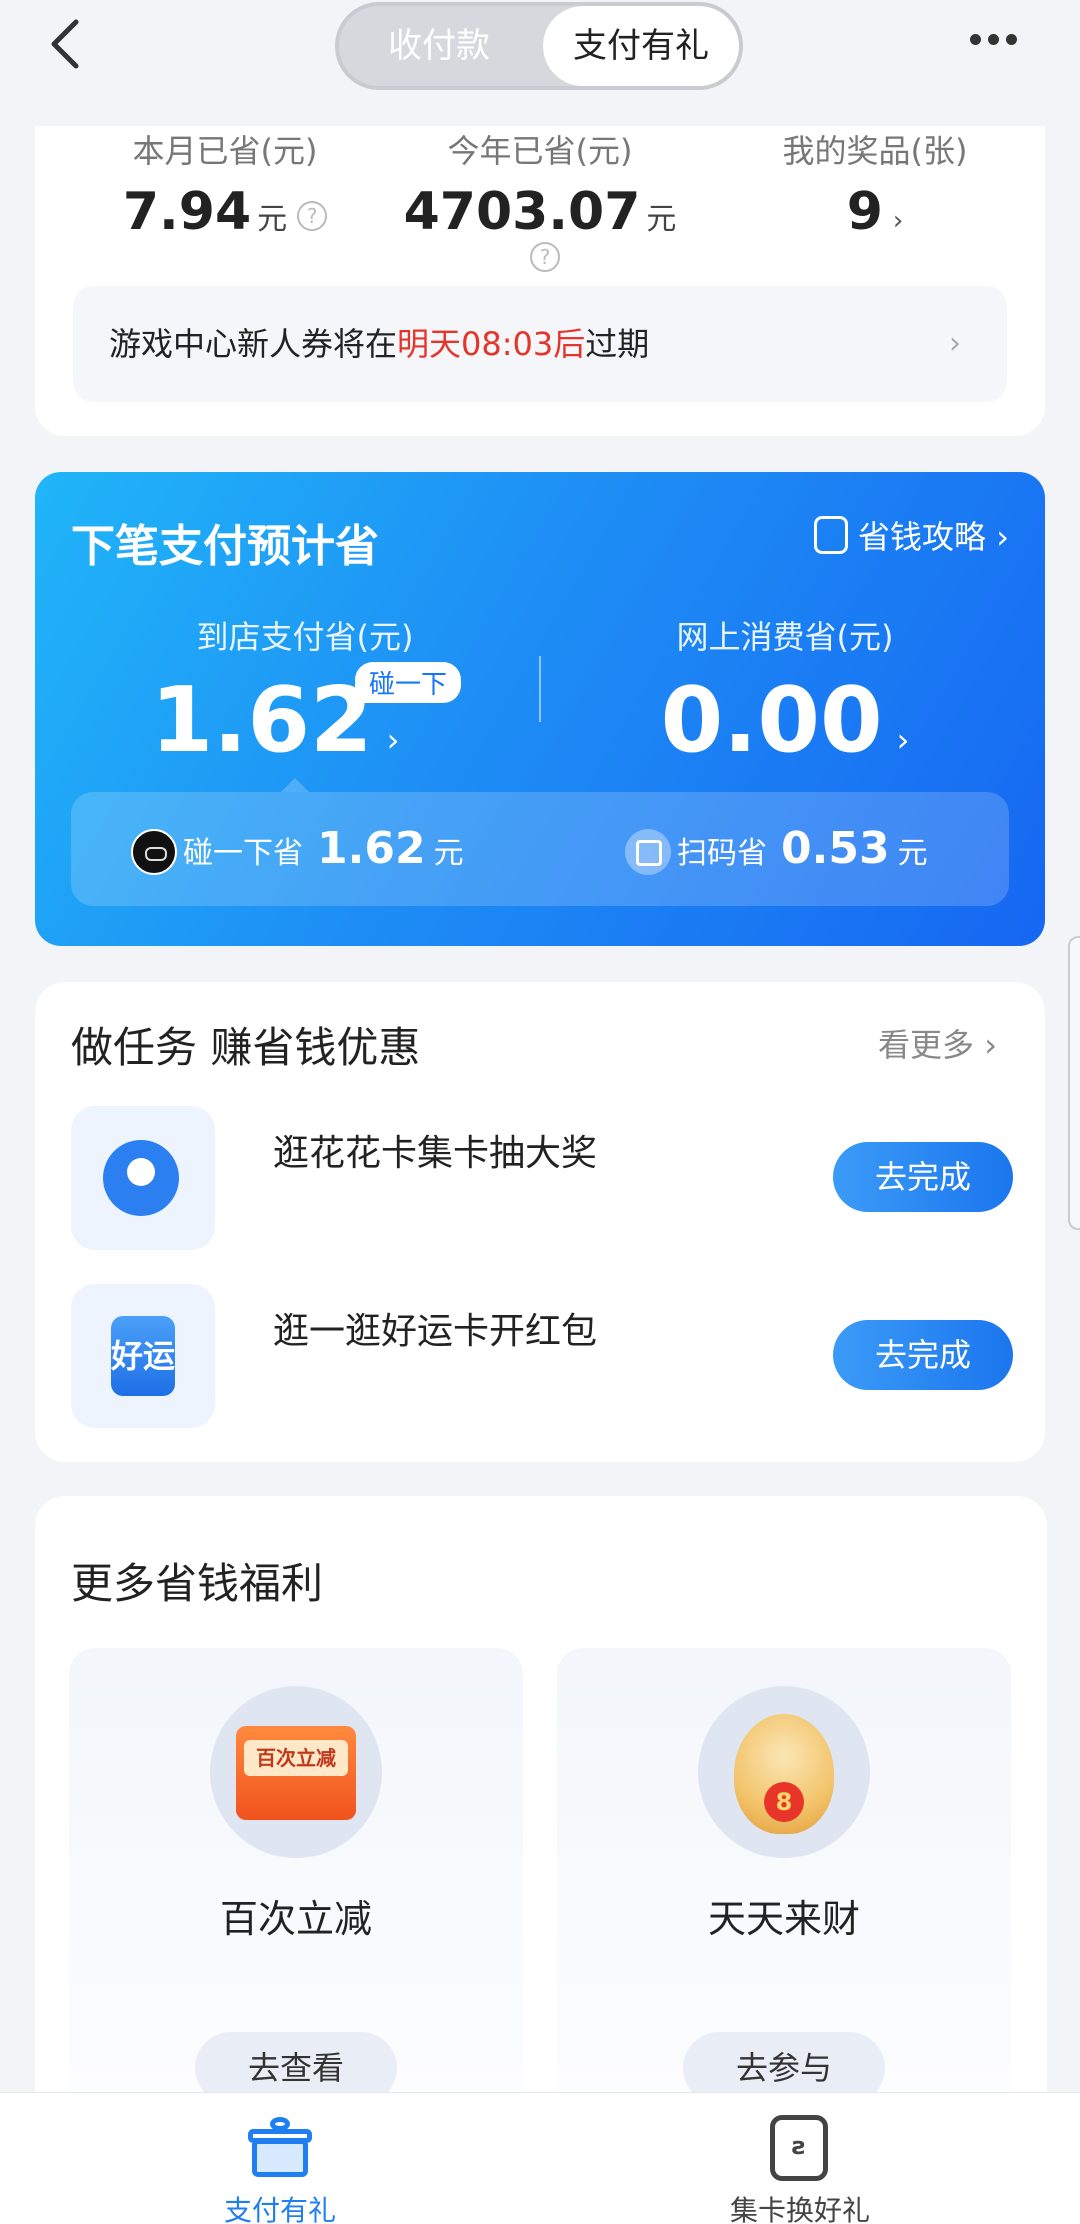  I want to click on lucky-card-glyph: 好运, so click(143, 1356).